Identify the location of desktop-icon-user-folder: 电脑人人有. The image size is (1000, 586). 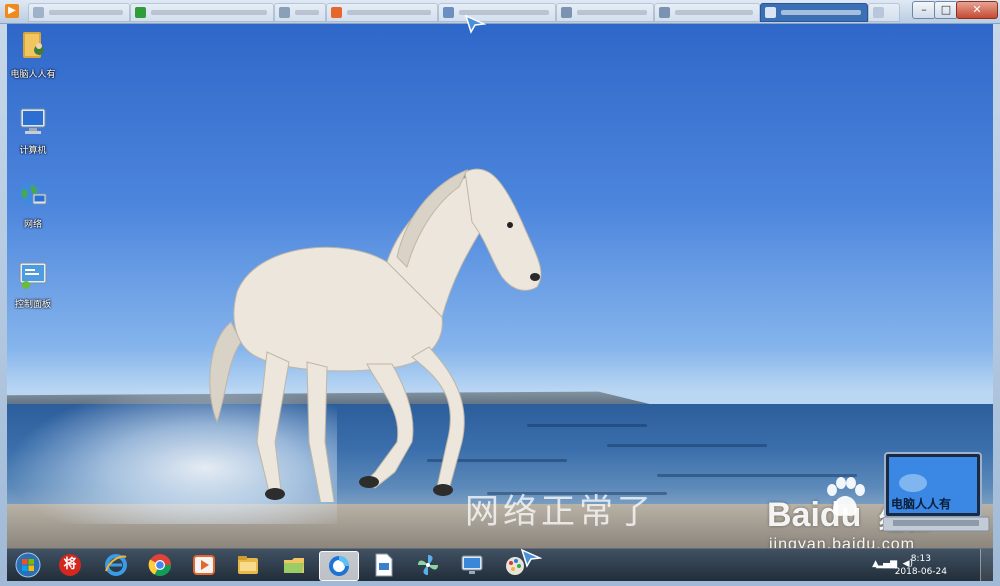
(34, 55).